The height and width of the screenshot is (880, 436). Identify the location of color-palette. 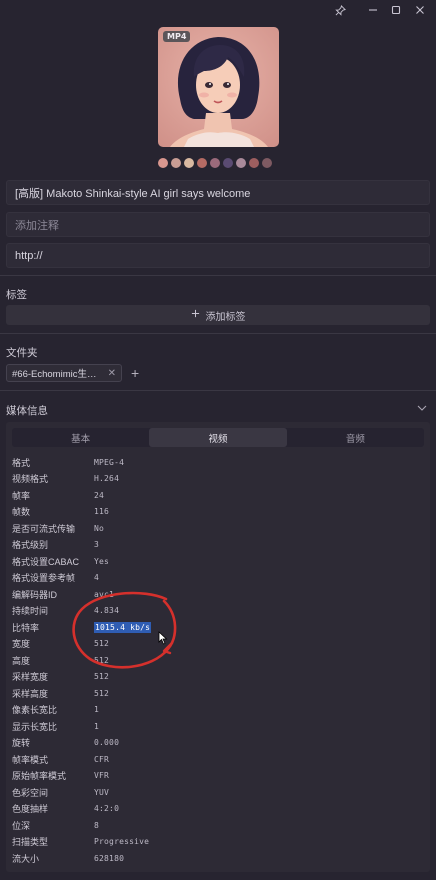
(215, 163).